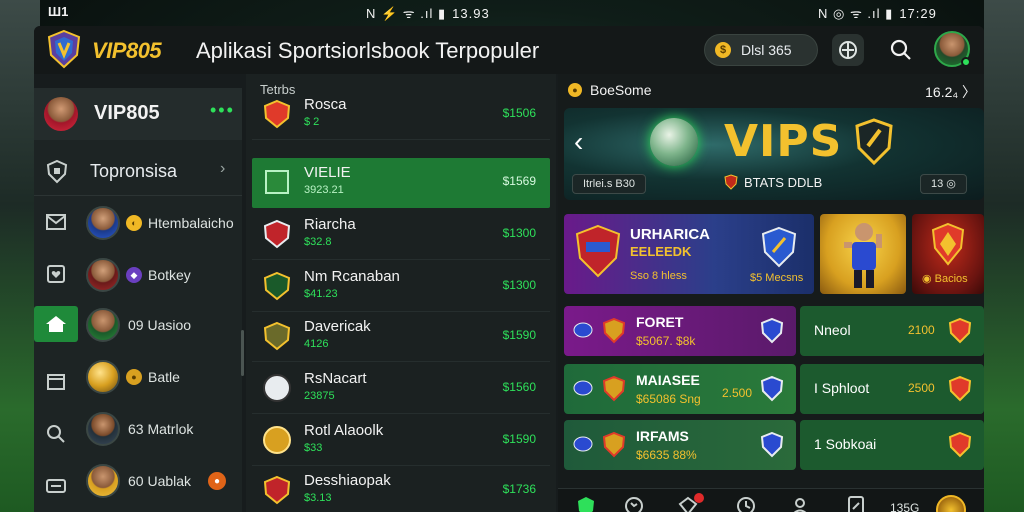 This screenshot has width=1024, height=512. What do you see at coordinates (661, 251) in the screenshot?
I see `promo-subtitle: EELEEDK` at bounding box center [661, 251].